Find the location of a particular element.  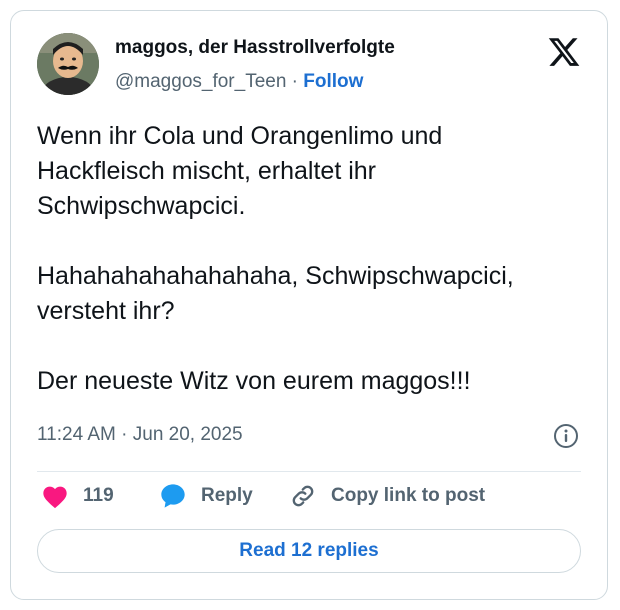

action-bar: 119 Reply Copy link to post is located at coordinates (309, 496).